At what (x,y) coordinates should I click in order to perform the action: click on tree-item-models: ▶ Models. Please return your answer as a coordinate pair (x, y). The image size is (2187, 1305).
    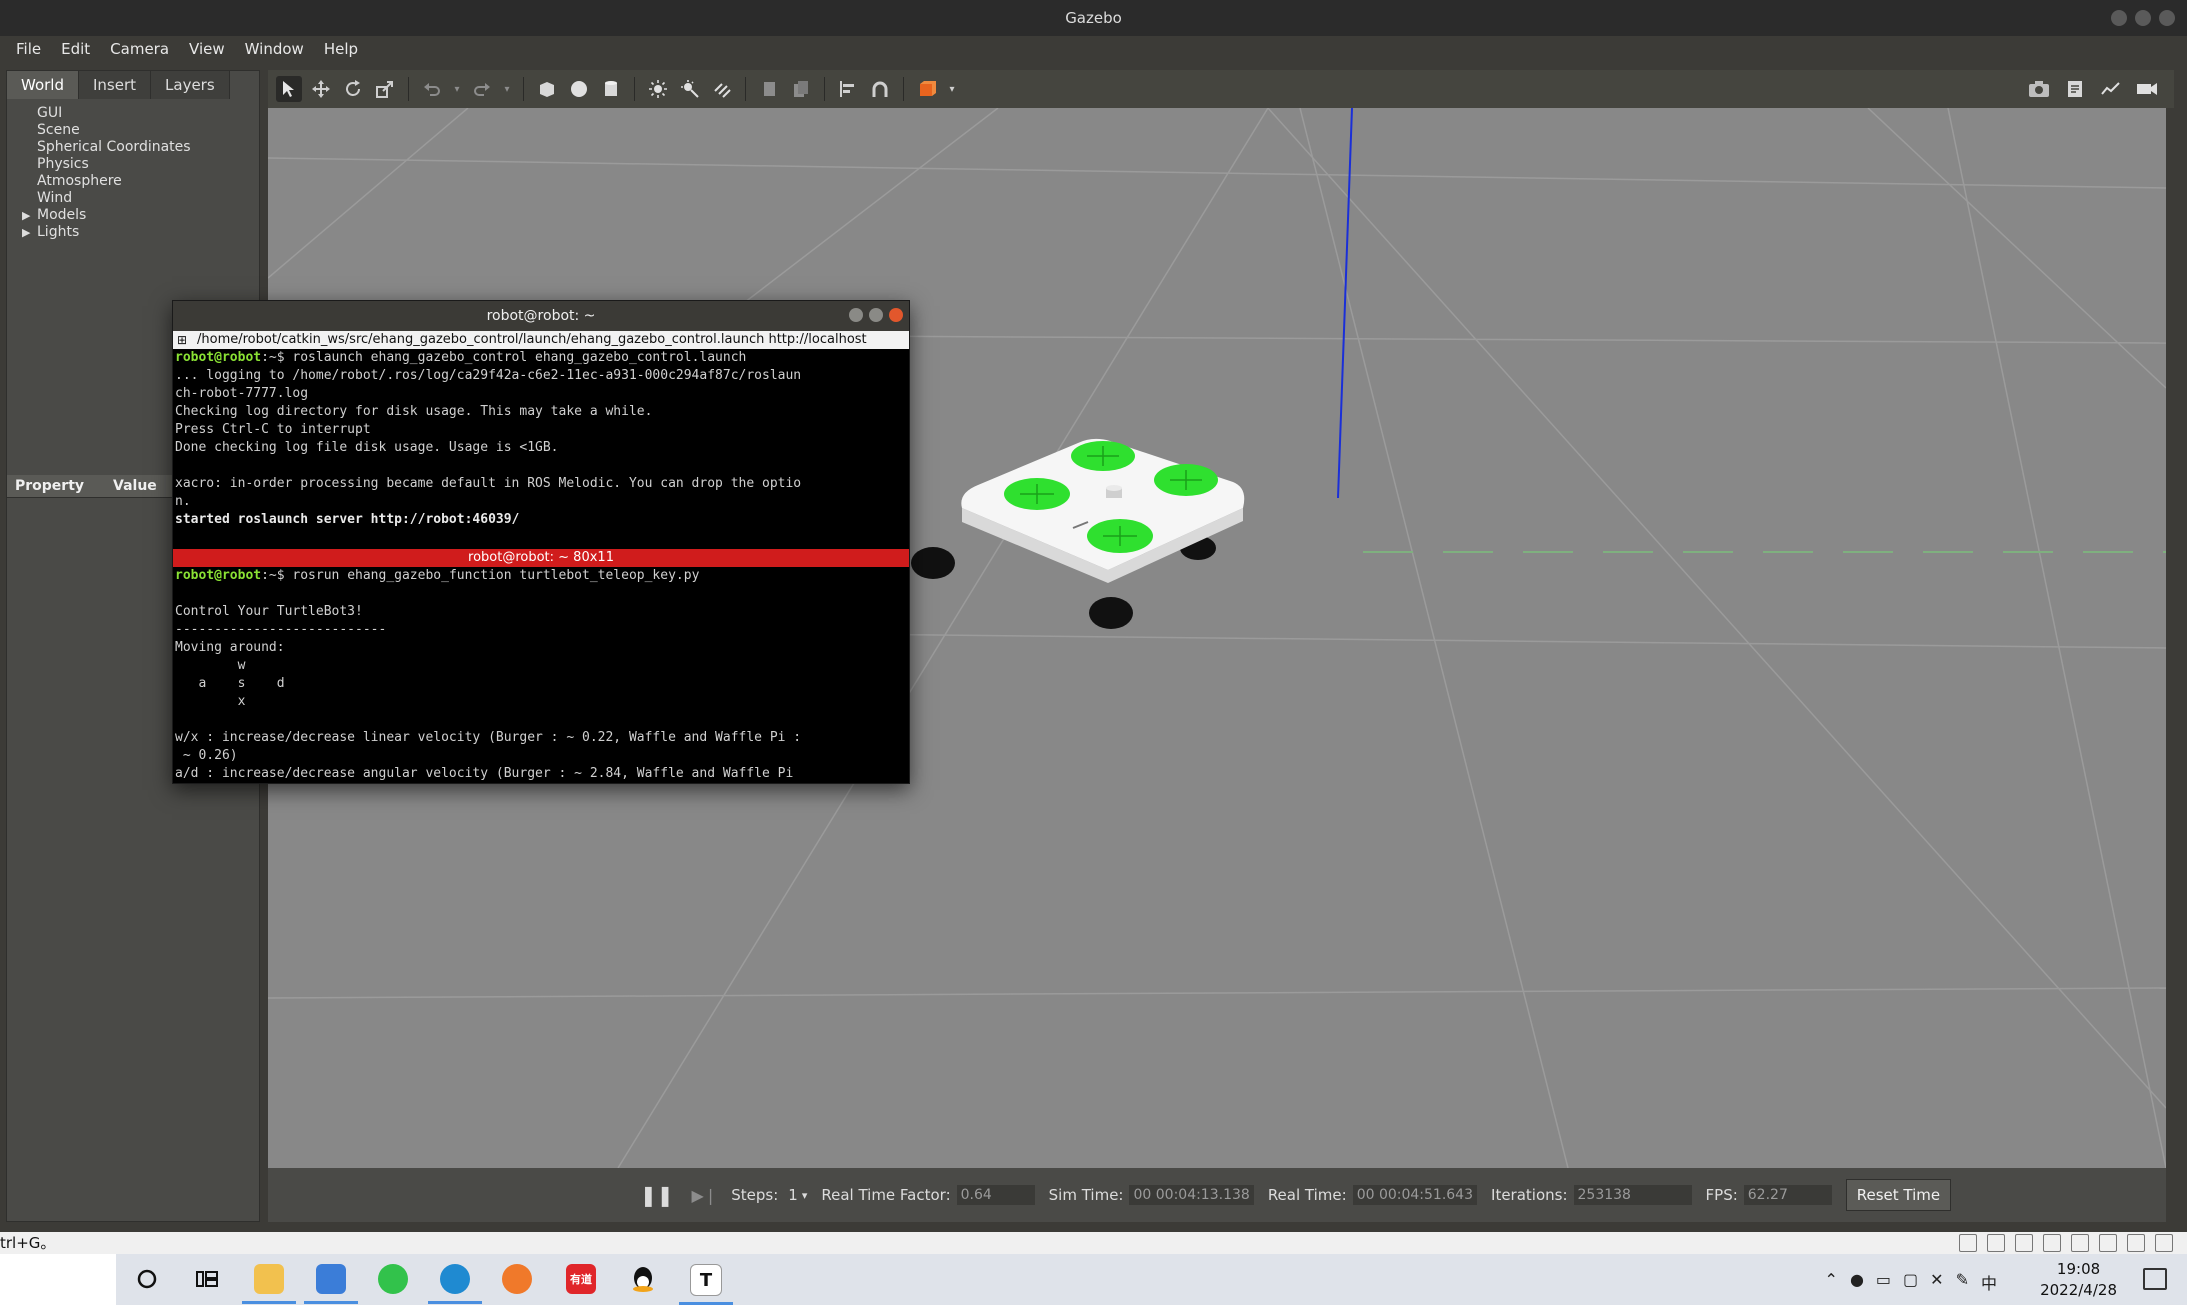
    Looking at the image, I should click on (133, 215).